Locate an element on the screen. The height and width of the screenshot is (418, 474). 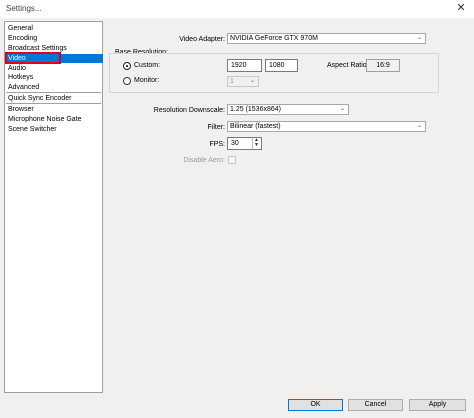
custom-height-input: 1080 is located at coordinates (281, 65).